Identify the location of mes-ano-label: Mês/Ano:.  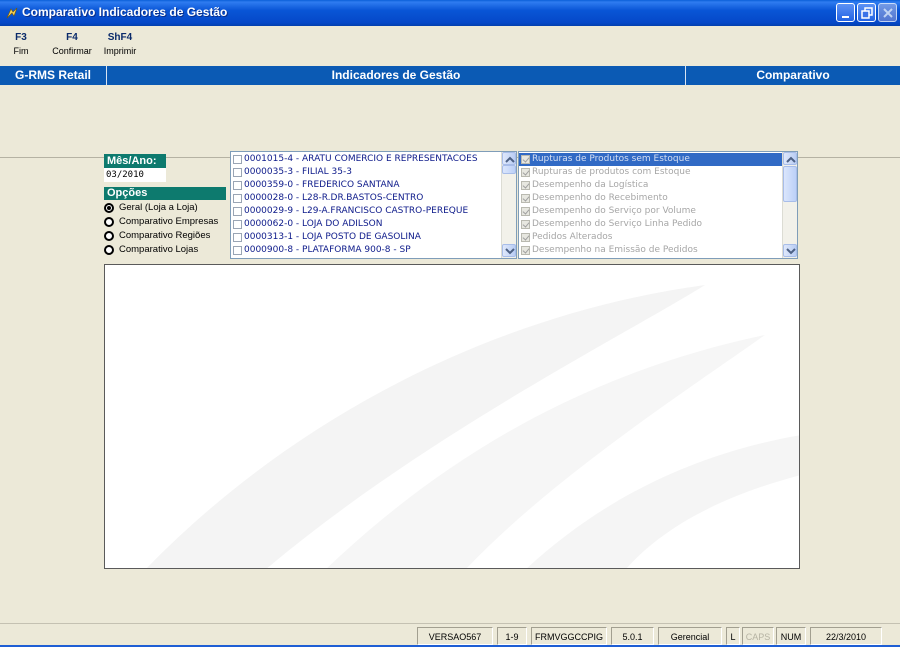
(135, 161).